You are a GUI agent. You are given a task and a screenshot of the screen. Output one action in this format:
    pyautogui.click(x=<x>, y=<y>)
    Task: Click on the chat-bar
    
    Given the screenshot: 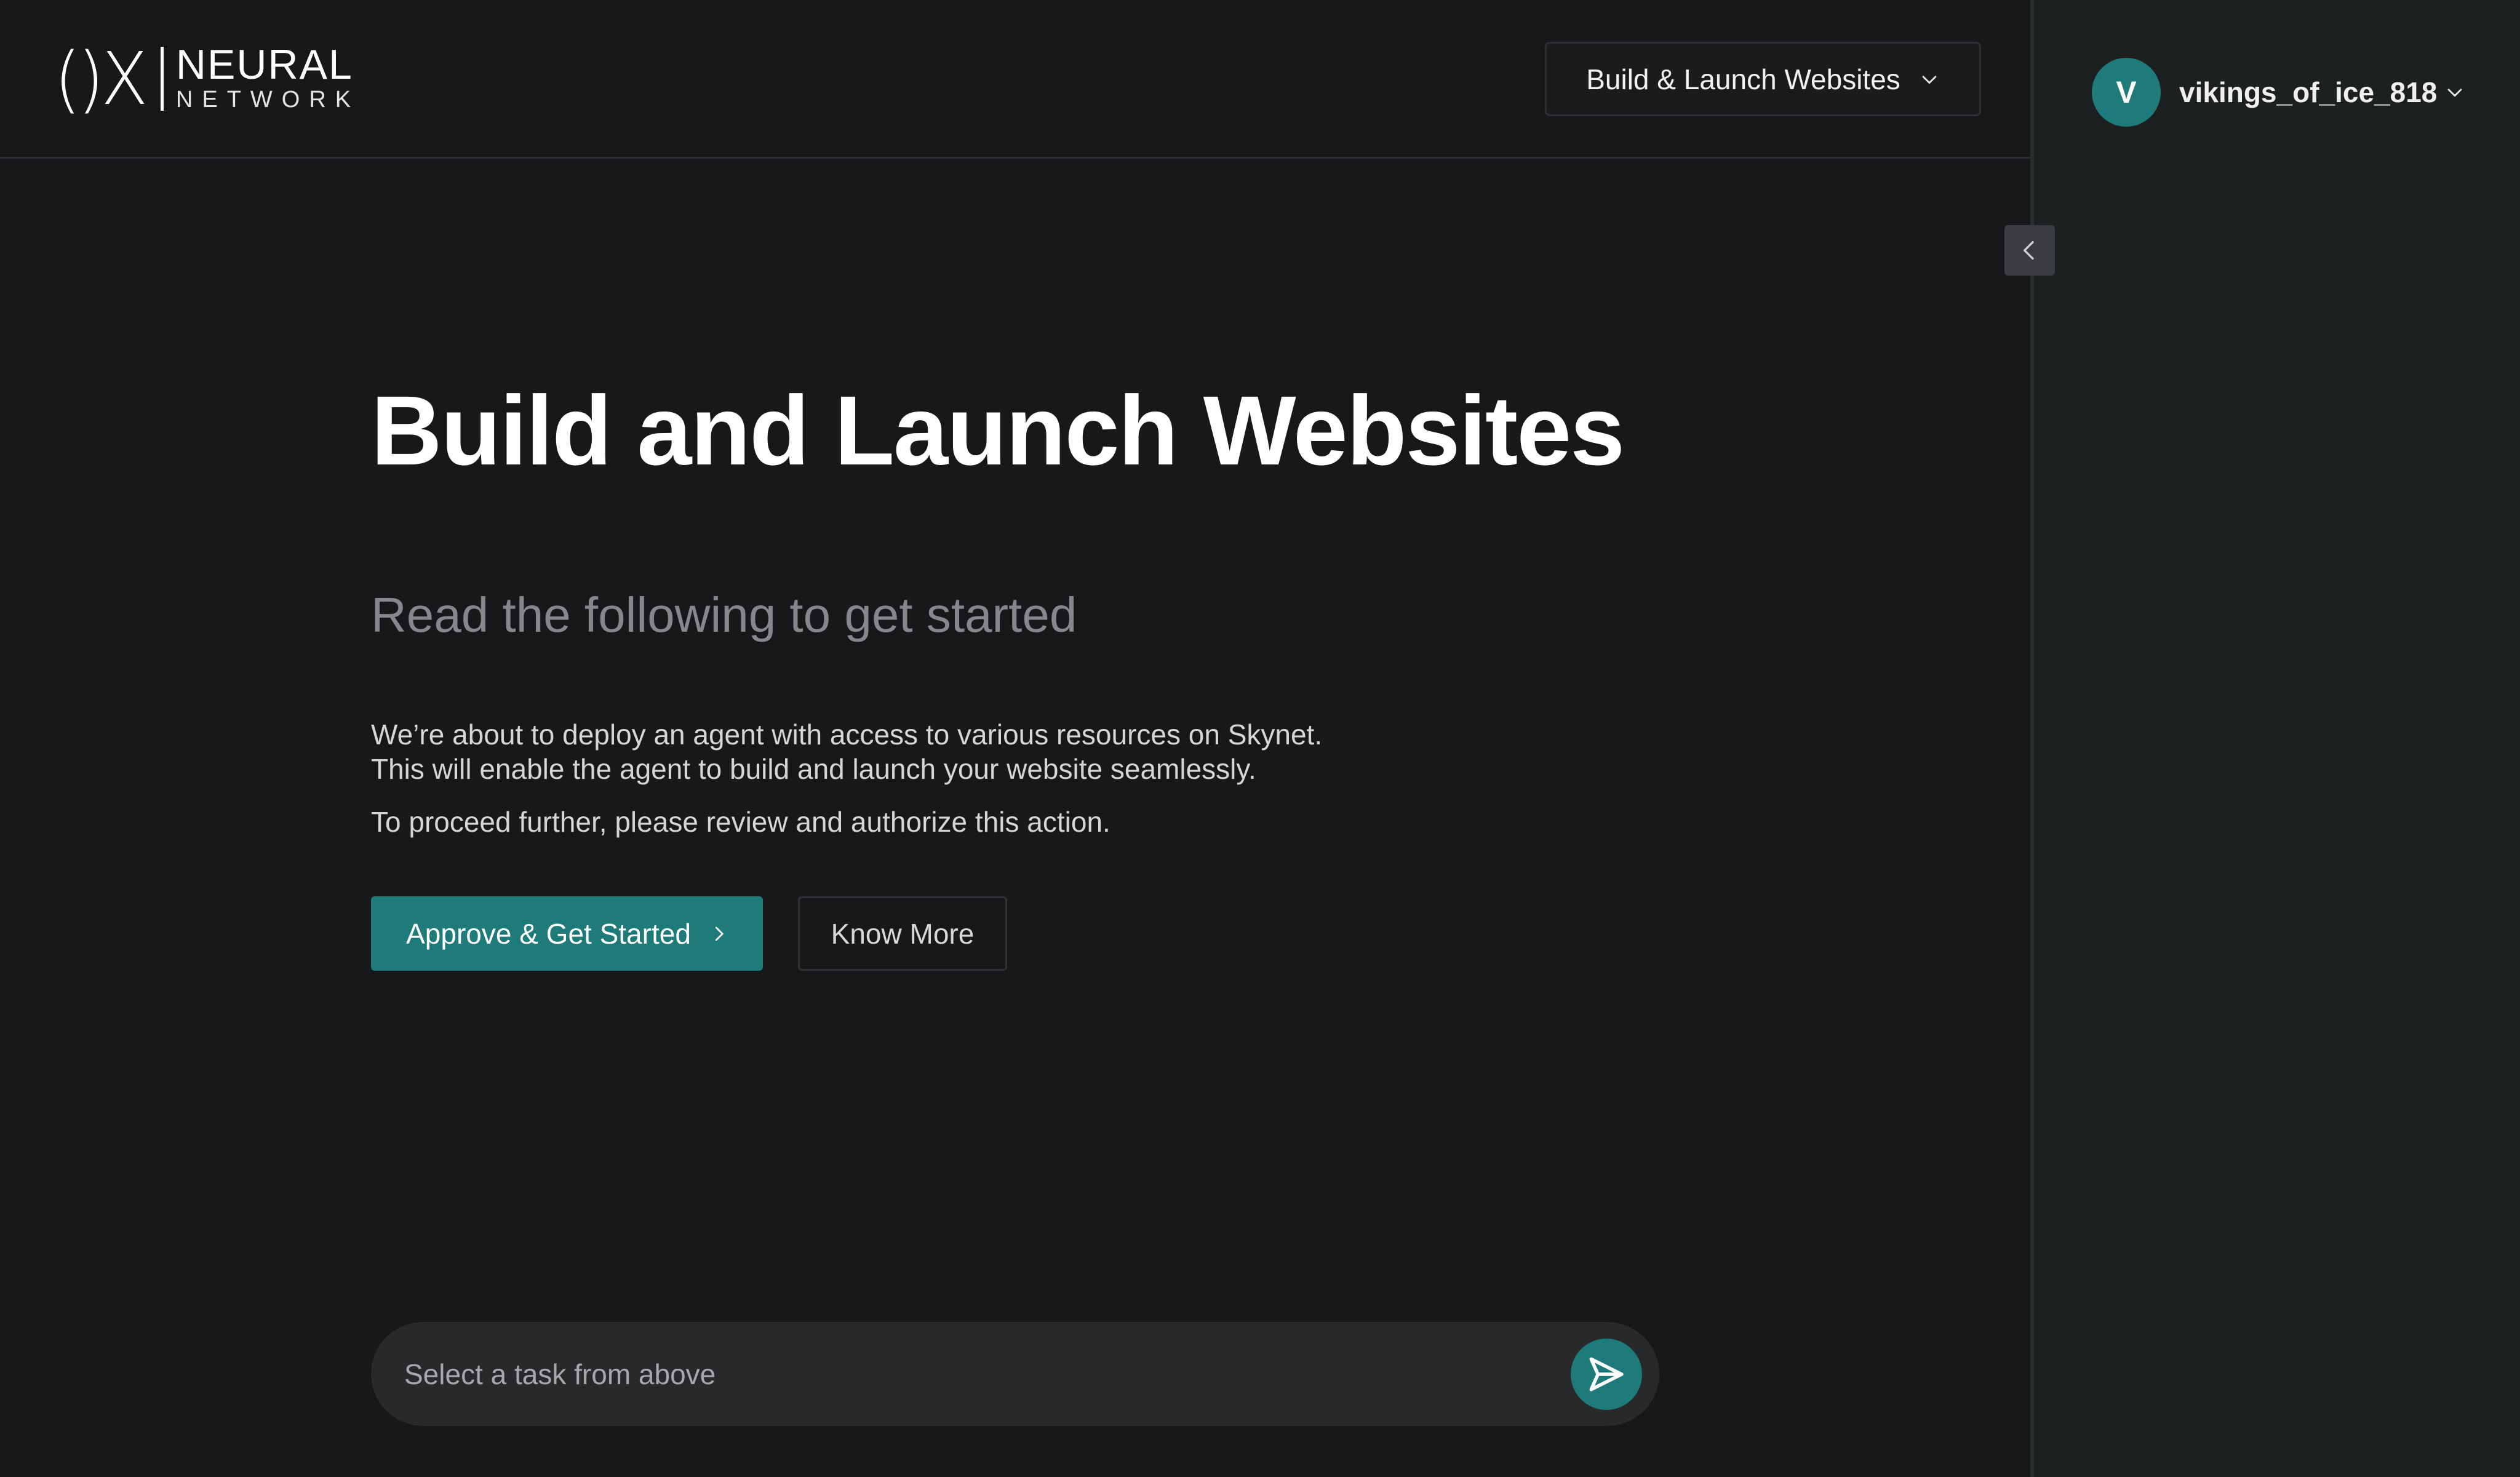 What is the action you would take?
    pyautogui.click(x=1015, y=1374)
    